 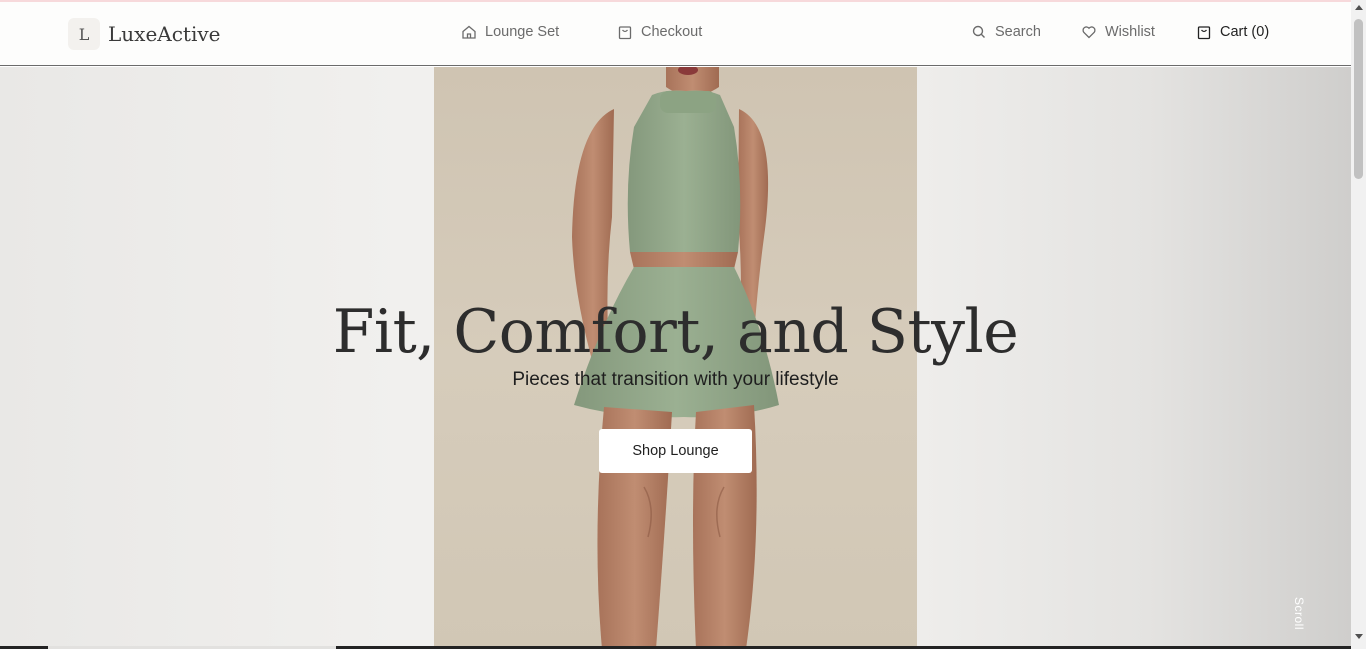 What do you see at coordinates (1299, 613) in the screenshot?
I see `scroll-indicator: Scroll` at bounding box center [1299, 613].